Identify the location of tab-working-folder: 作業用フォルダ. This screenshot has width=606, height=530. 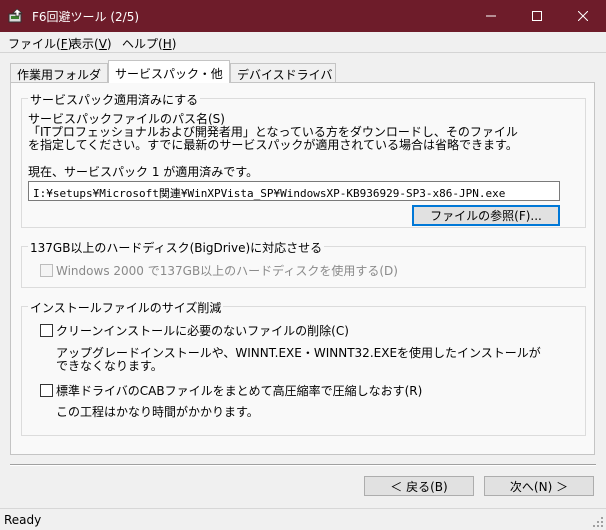
(59, 72).